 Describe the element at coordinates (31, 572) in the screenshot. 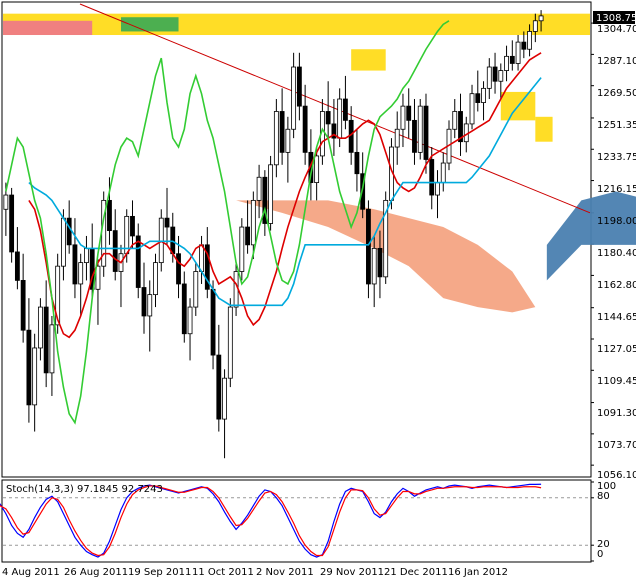

I see `time-tick-label: 4 Aug 2011` at that location.